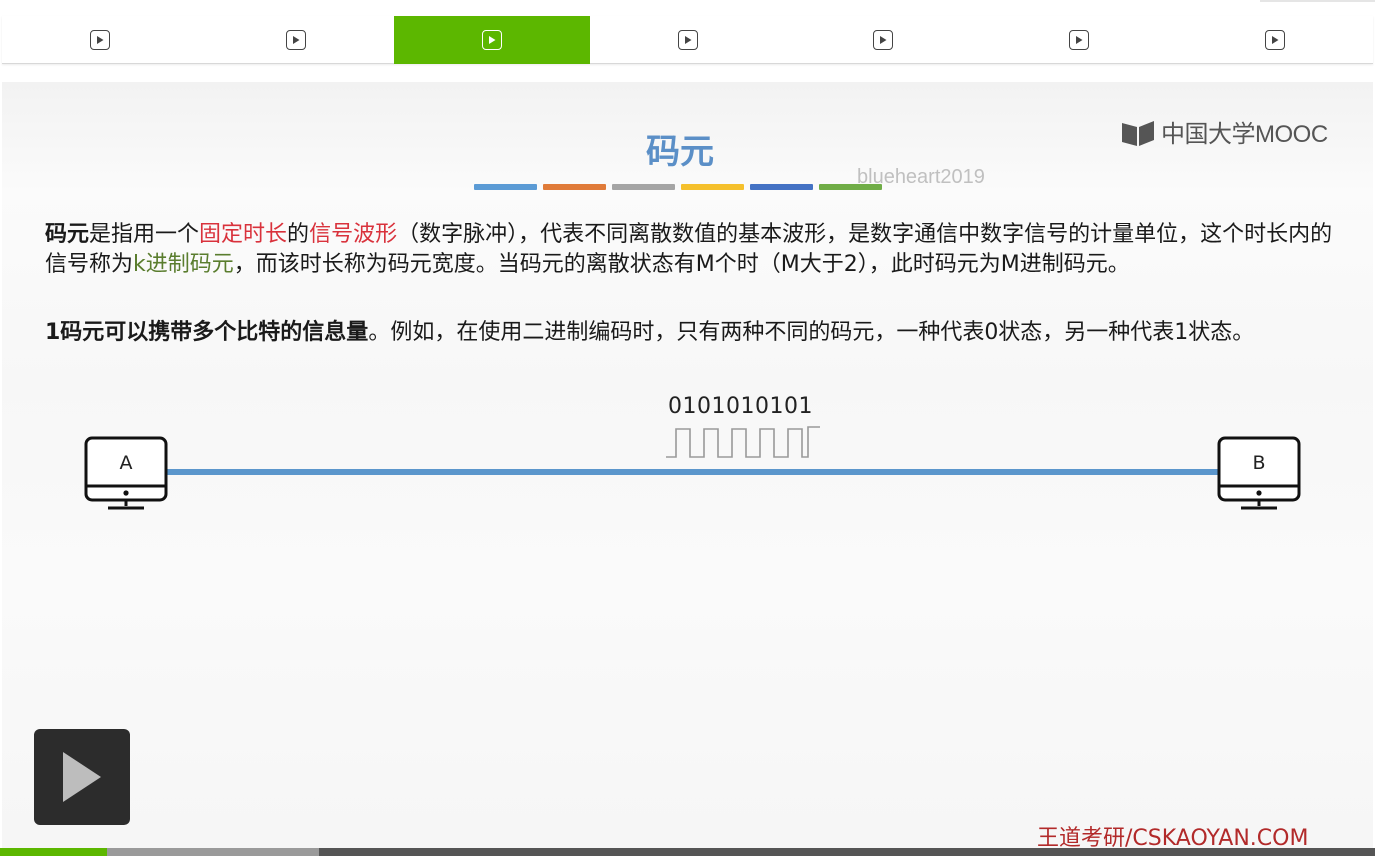 This screenshot has width=1375, height=856. What do you see at coordinates (921, 177) in the screenshot?
I see `watermark: blueheart2019` at bounding box center [921, 177].